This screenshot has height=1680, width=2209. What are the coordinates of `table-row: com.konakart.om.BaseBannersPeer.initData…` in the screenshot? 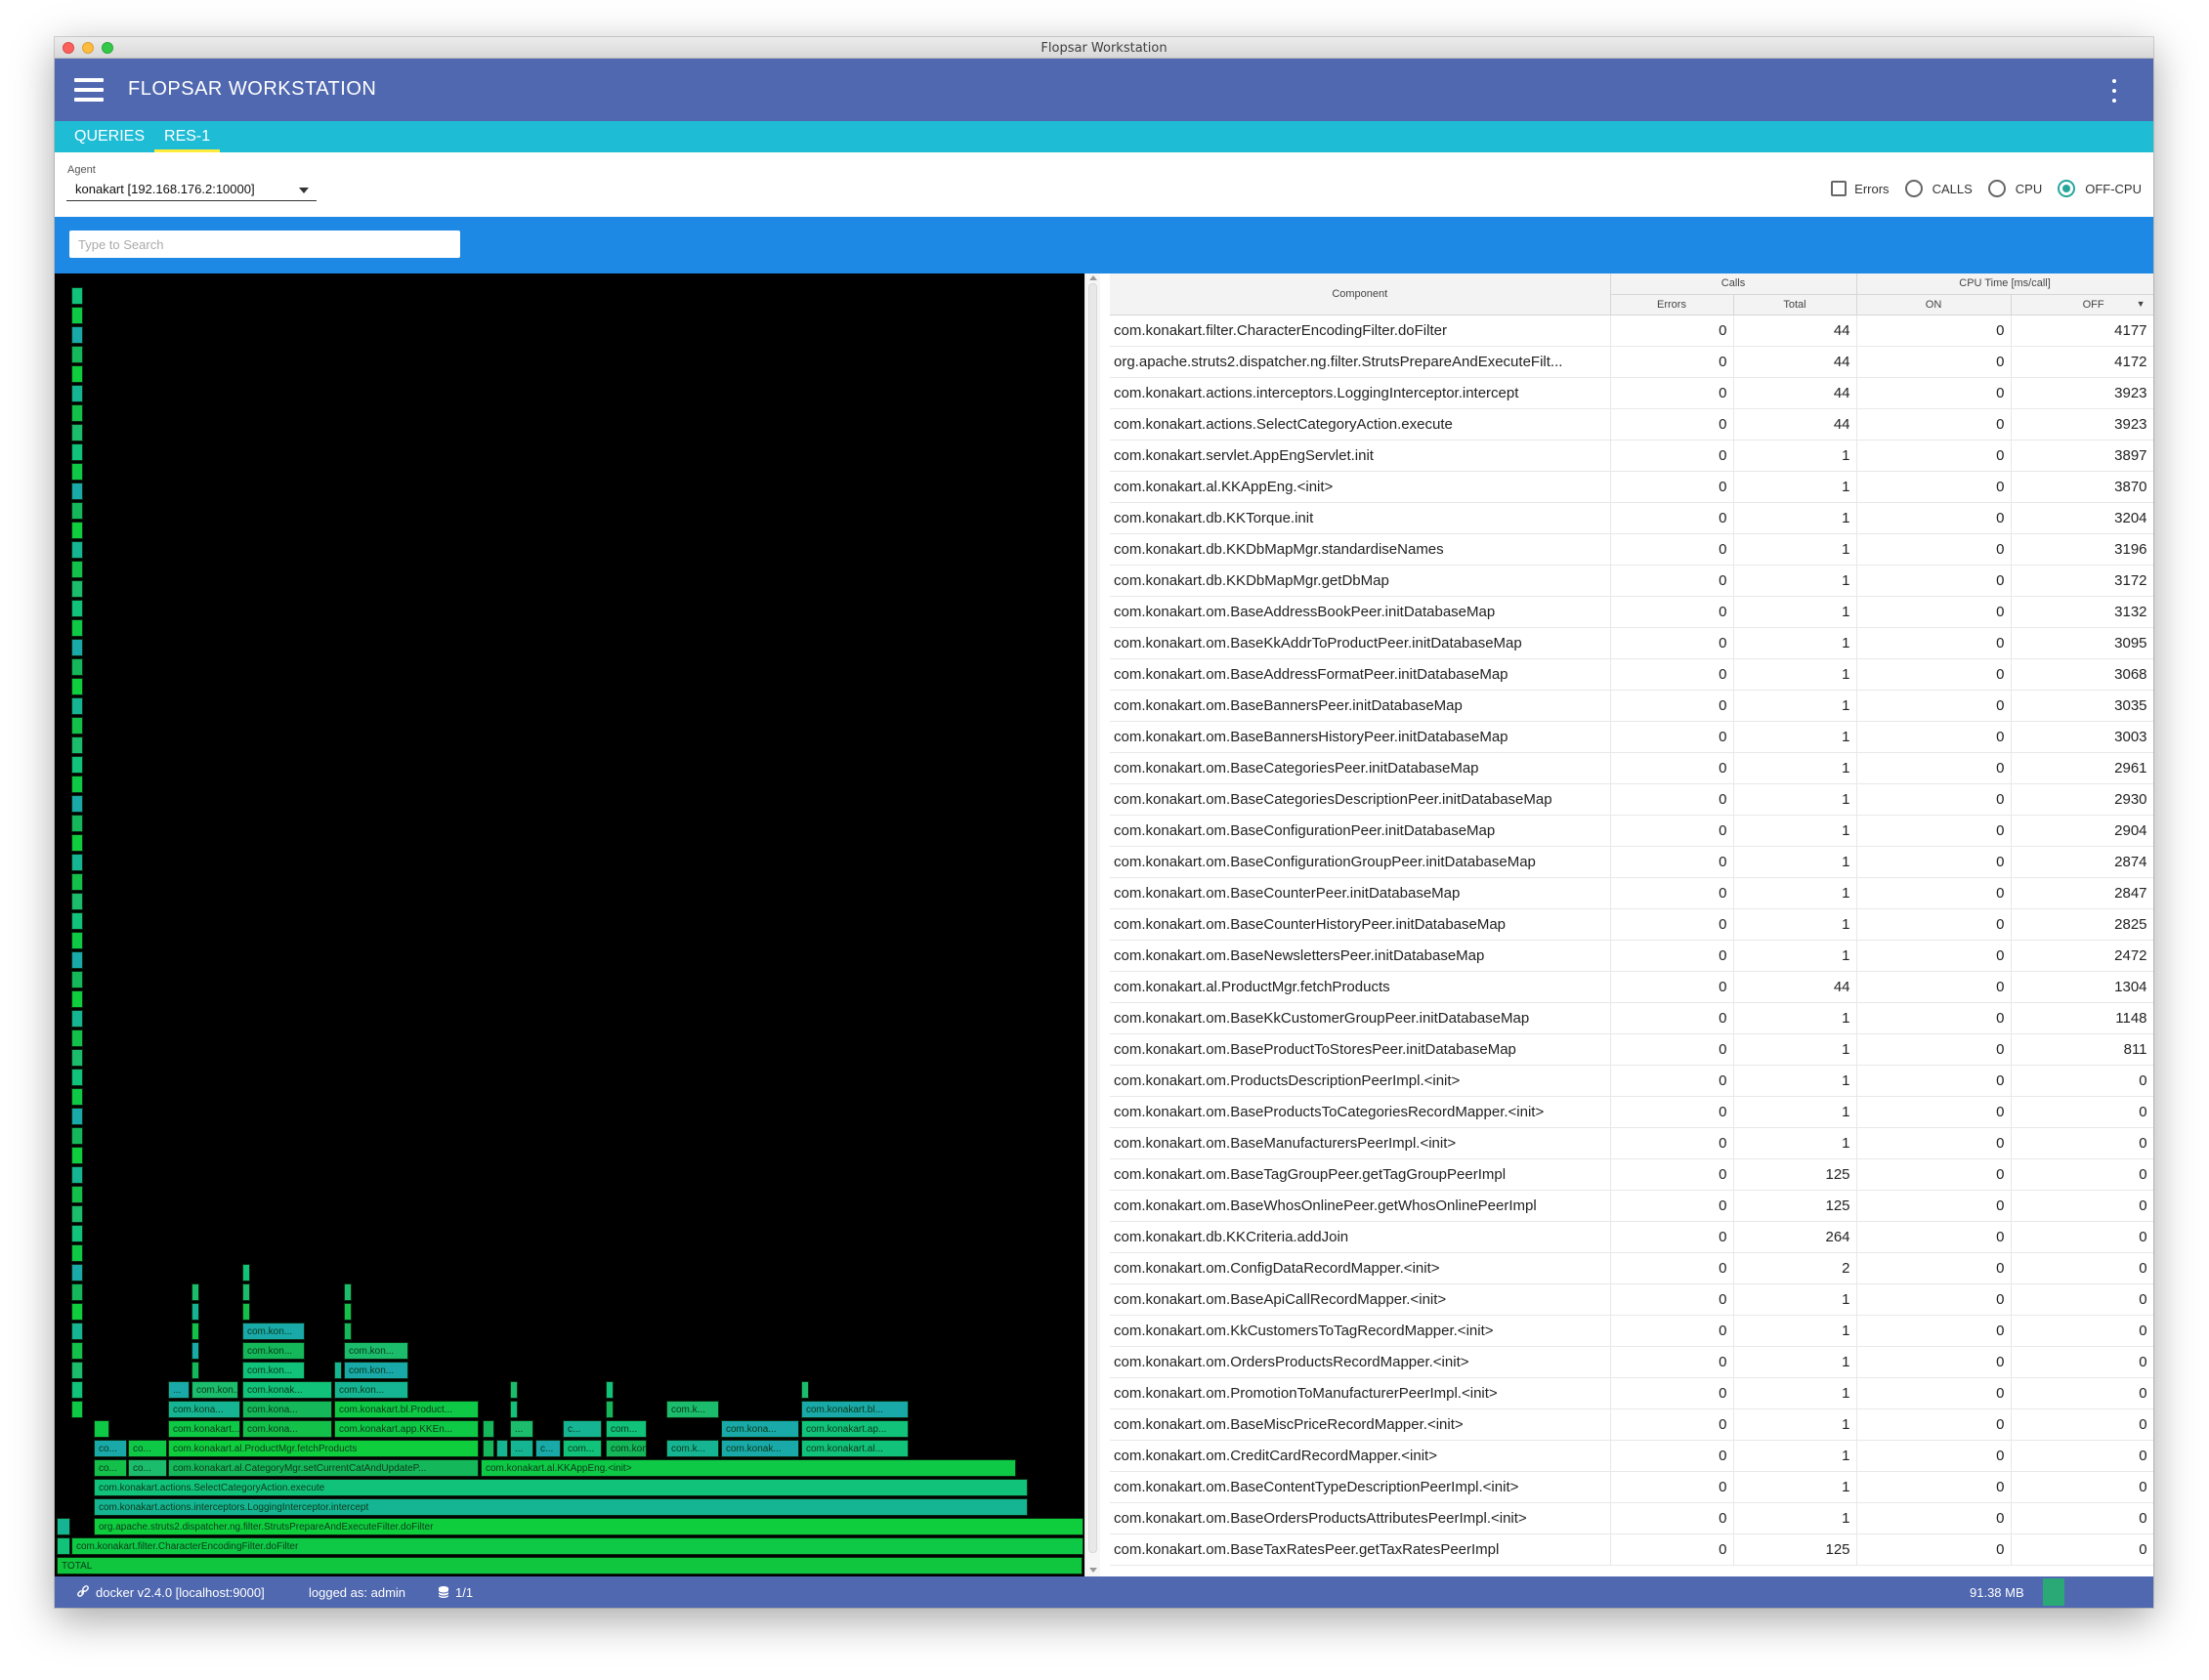 It's located at (1631, 706).